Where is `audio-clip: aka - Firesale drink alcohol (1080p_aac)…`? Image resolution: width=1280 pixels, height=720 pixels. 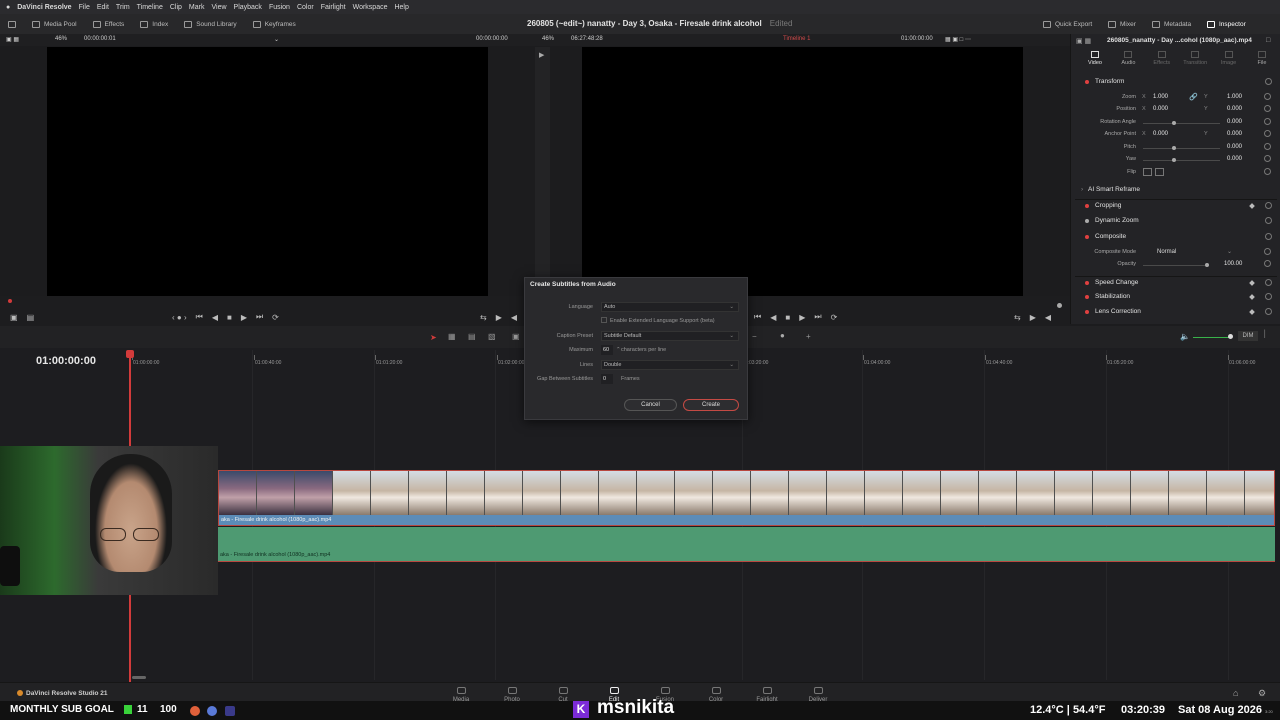 audio-clip: aka - Firesale drink alcohol (1080p_aac)… is located at coordinates (746, 544).